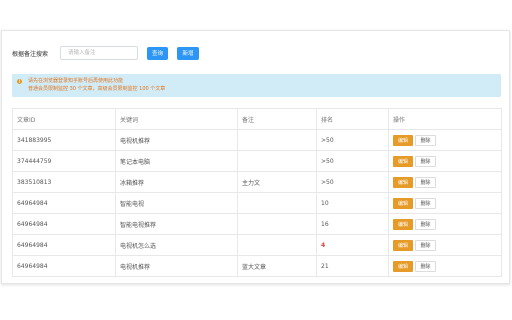  Describe the element at coordinates (277, 182) in the screenshot. I see `note-cell: 主力文` at that location.